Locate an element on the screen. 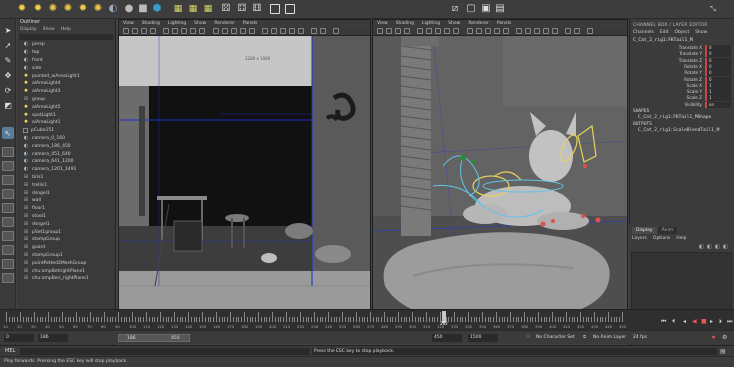 The width and height of the screenshot is (734, 367). outliner-item: ✹ aiAreaLight4 is located at coordinates (66, 84).